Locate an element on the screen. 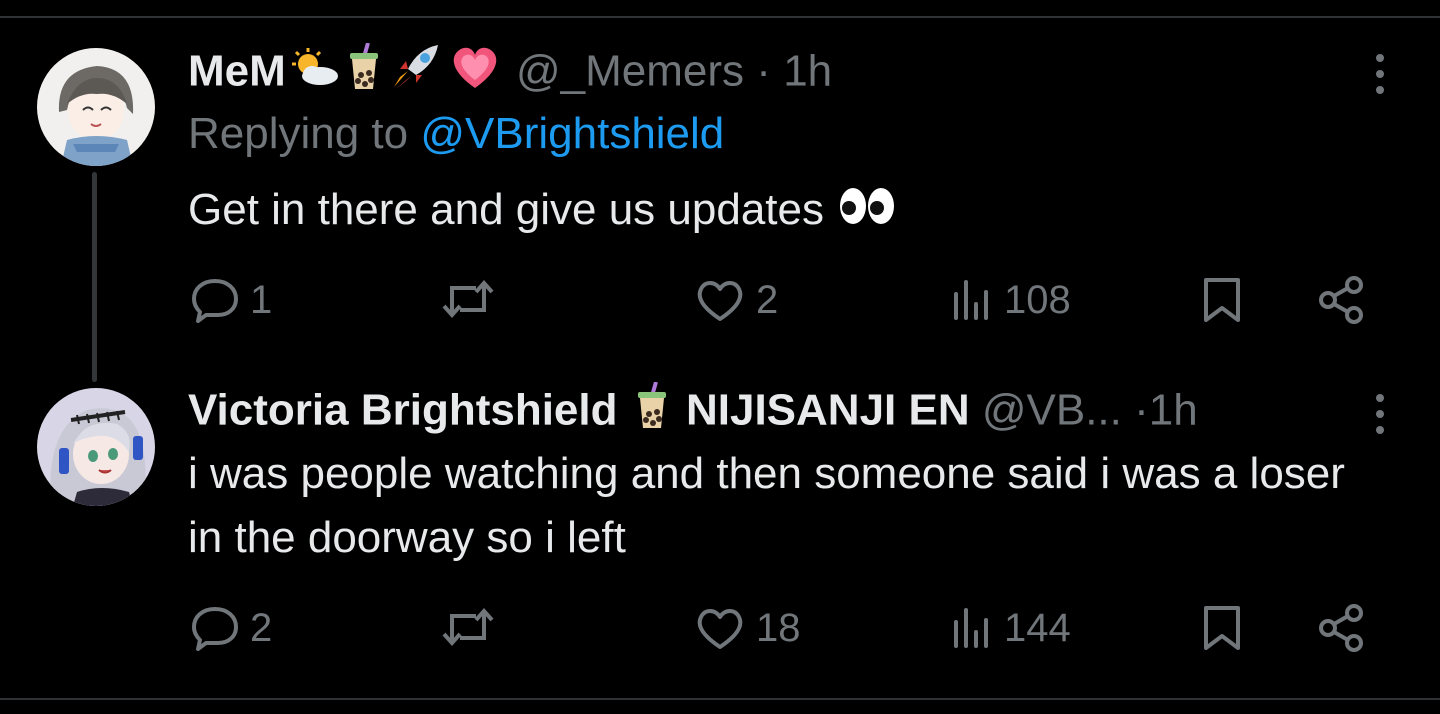  reply-button: 2 is located at coordinates (231, 628).